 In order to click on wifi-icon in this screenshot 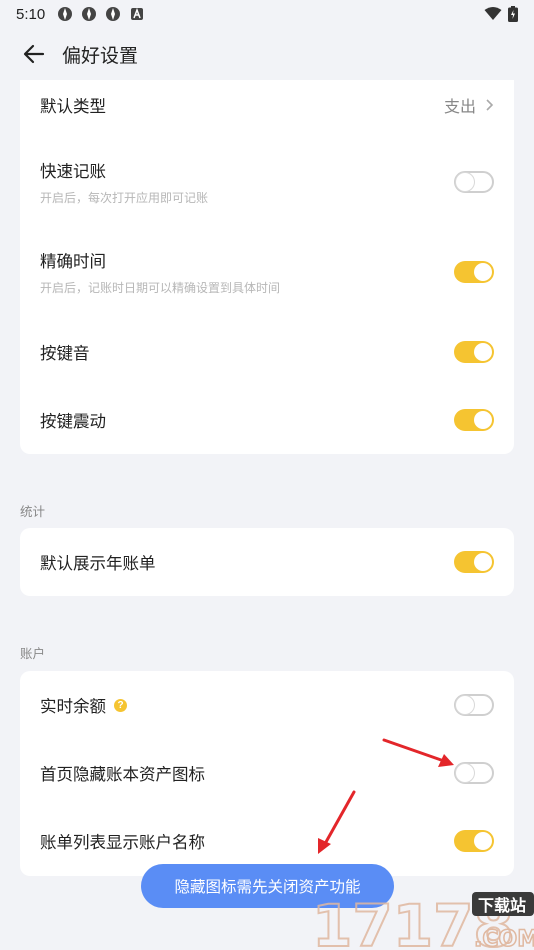, I will do `click(493, 13)`.